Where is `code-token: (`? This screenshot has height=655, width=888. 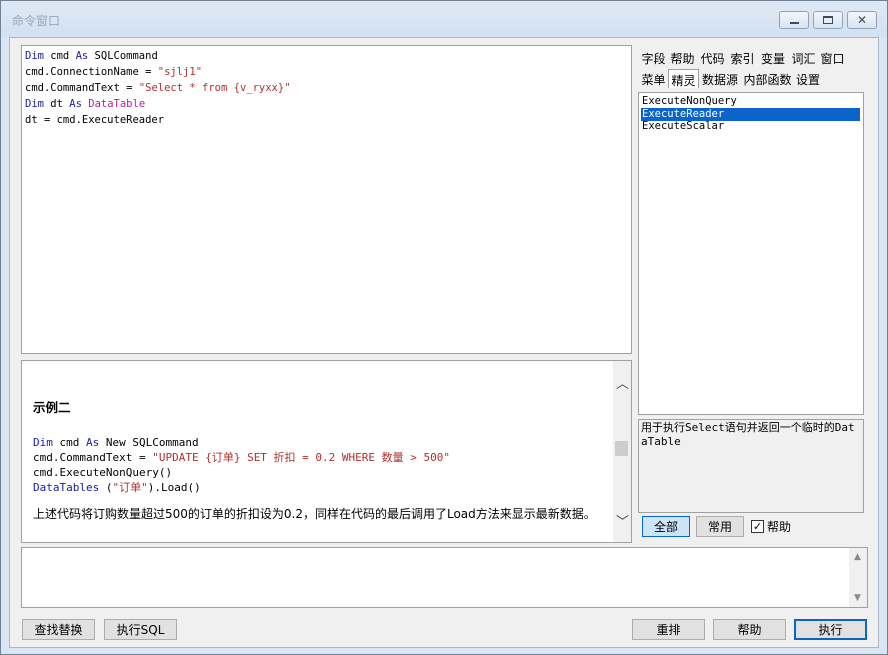 code-token: ( is located at coordinates (106, 487).